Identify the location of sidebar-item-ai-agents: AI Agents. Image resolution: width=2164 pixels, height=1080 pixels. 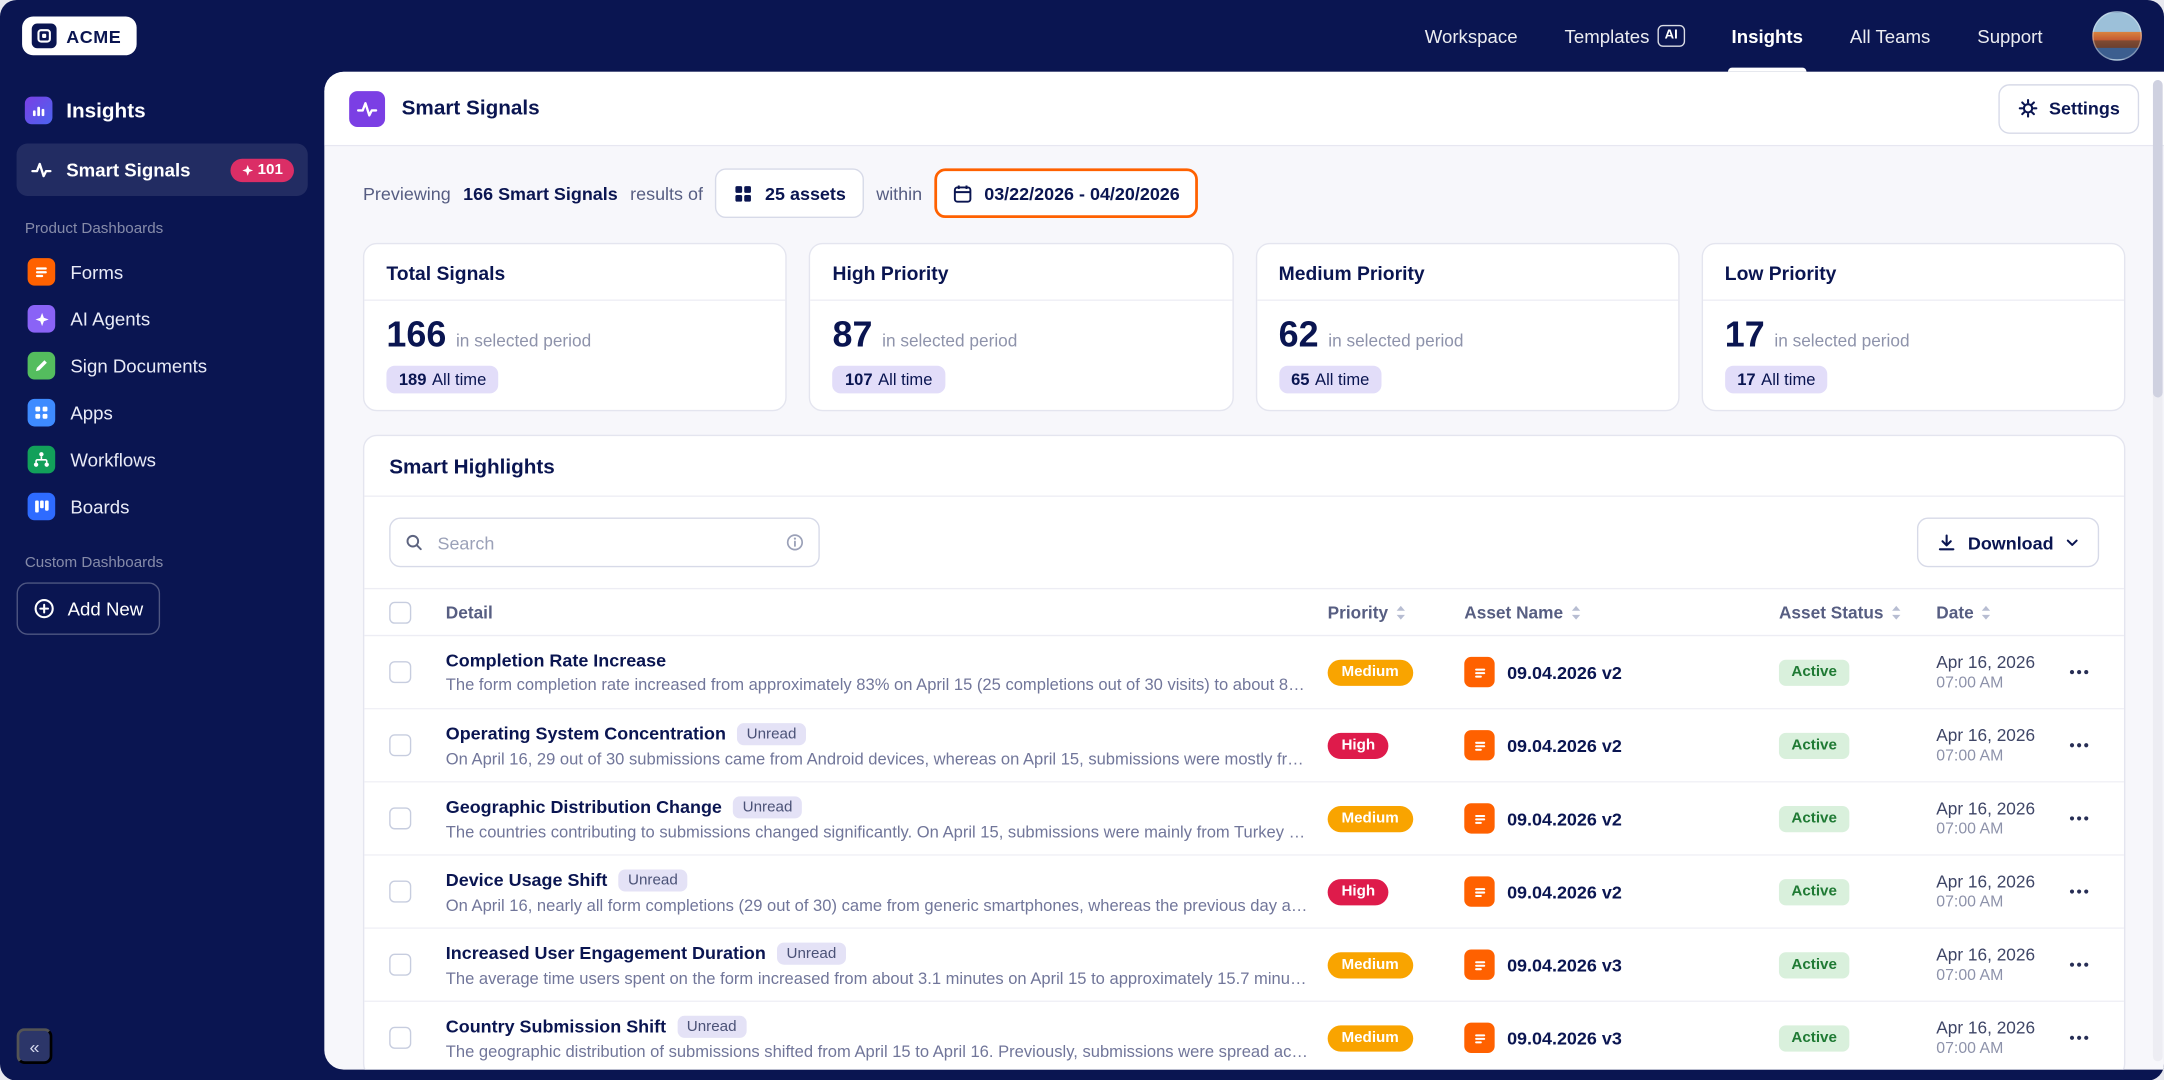
(162, 318).